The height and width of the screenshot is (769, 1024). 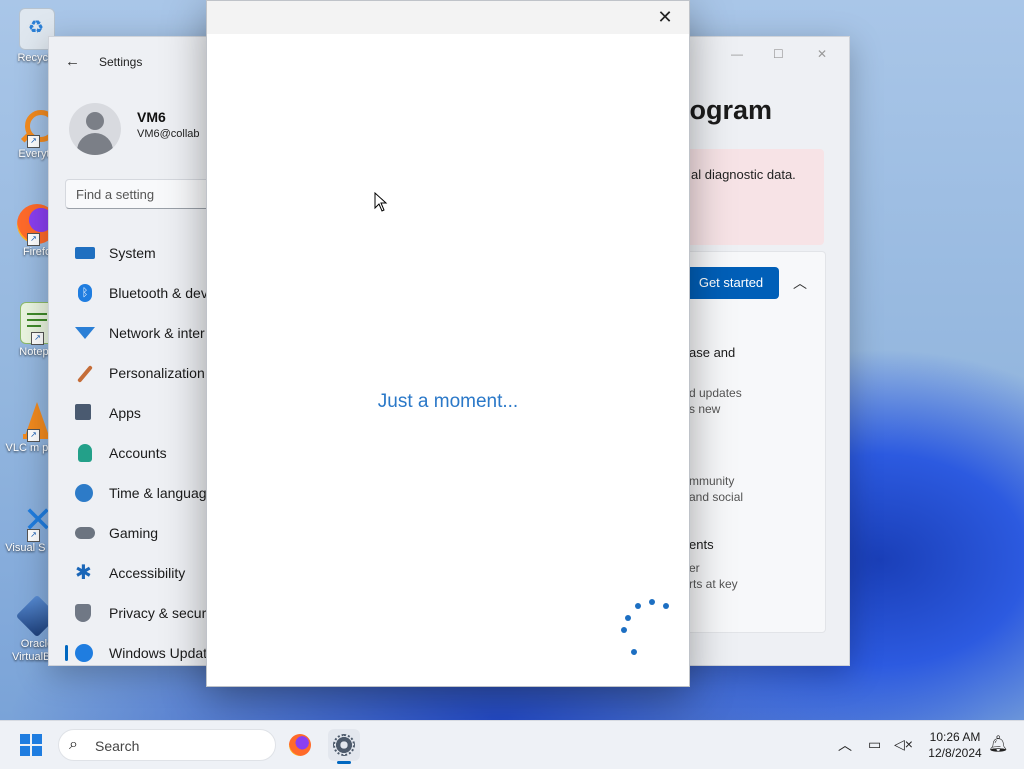 I want to click on close-icon: ✕, so click(x=665, y=17).